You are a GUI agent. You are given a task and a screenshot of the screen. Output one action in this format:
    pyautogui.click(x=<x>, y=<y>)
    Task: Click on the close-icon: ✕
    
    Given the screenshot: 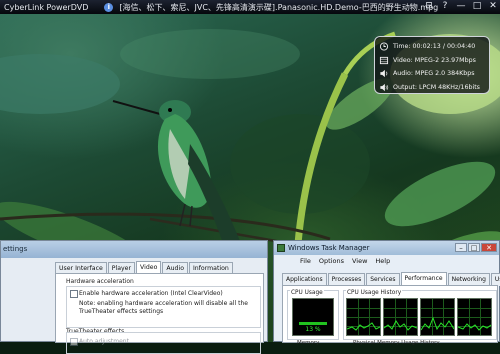 What is the action you would take?
    pyautogui.click(x=493, y=6)
    